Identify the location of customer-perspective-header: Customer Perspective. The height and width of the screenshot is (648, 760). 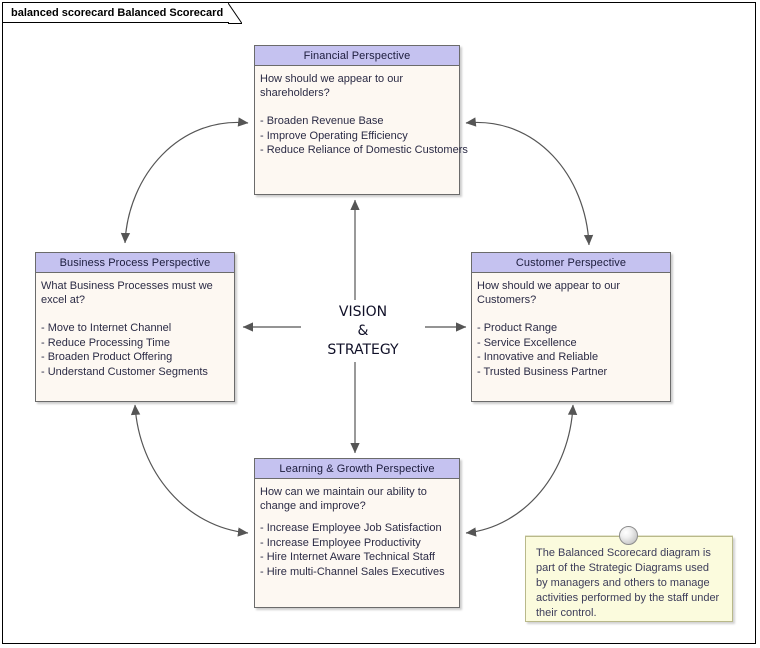
(571, 263).